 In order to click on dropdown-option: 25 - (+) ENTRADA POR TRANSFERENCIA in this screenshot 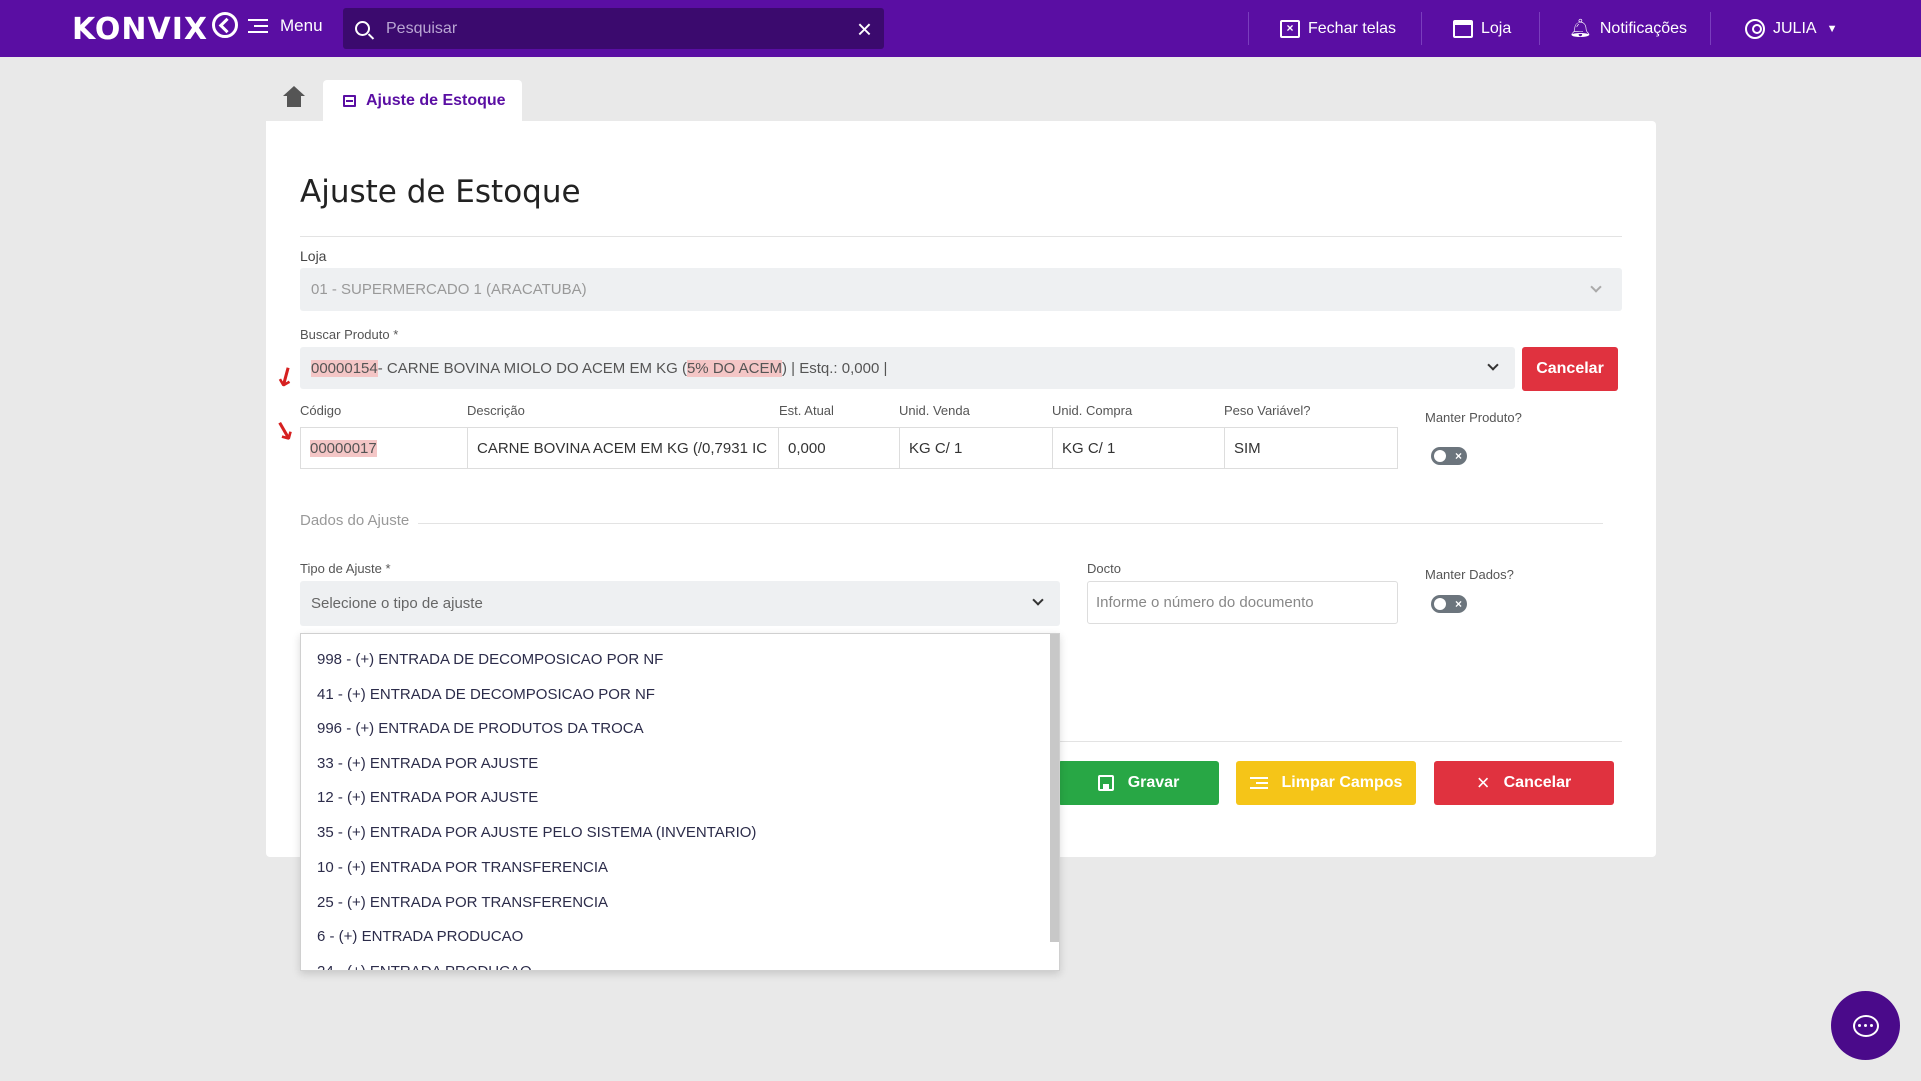, I will do `click(462, 902)`.